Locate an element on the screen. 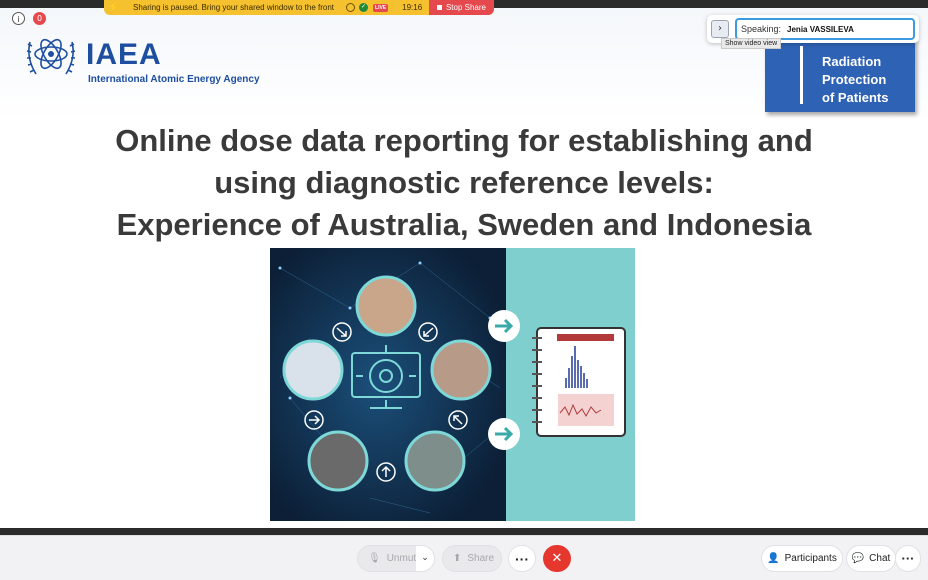  iaea-emblem-icon is located at coordinates (51, 56).